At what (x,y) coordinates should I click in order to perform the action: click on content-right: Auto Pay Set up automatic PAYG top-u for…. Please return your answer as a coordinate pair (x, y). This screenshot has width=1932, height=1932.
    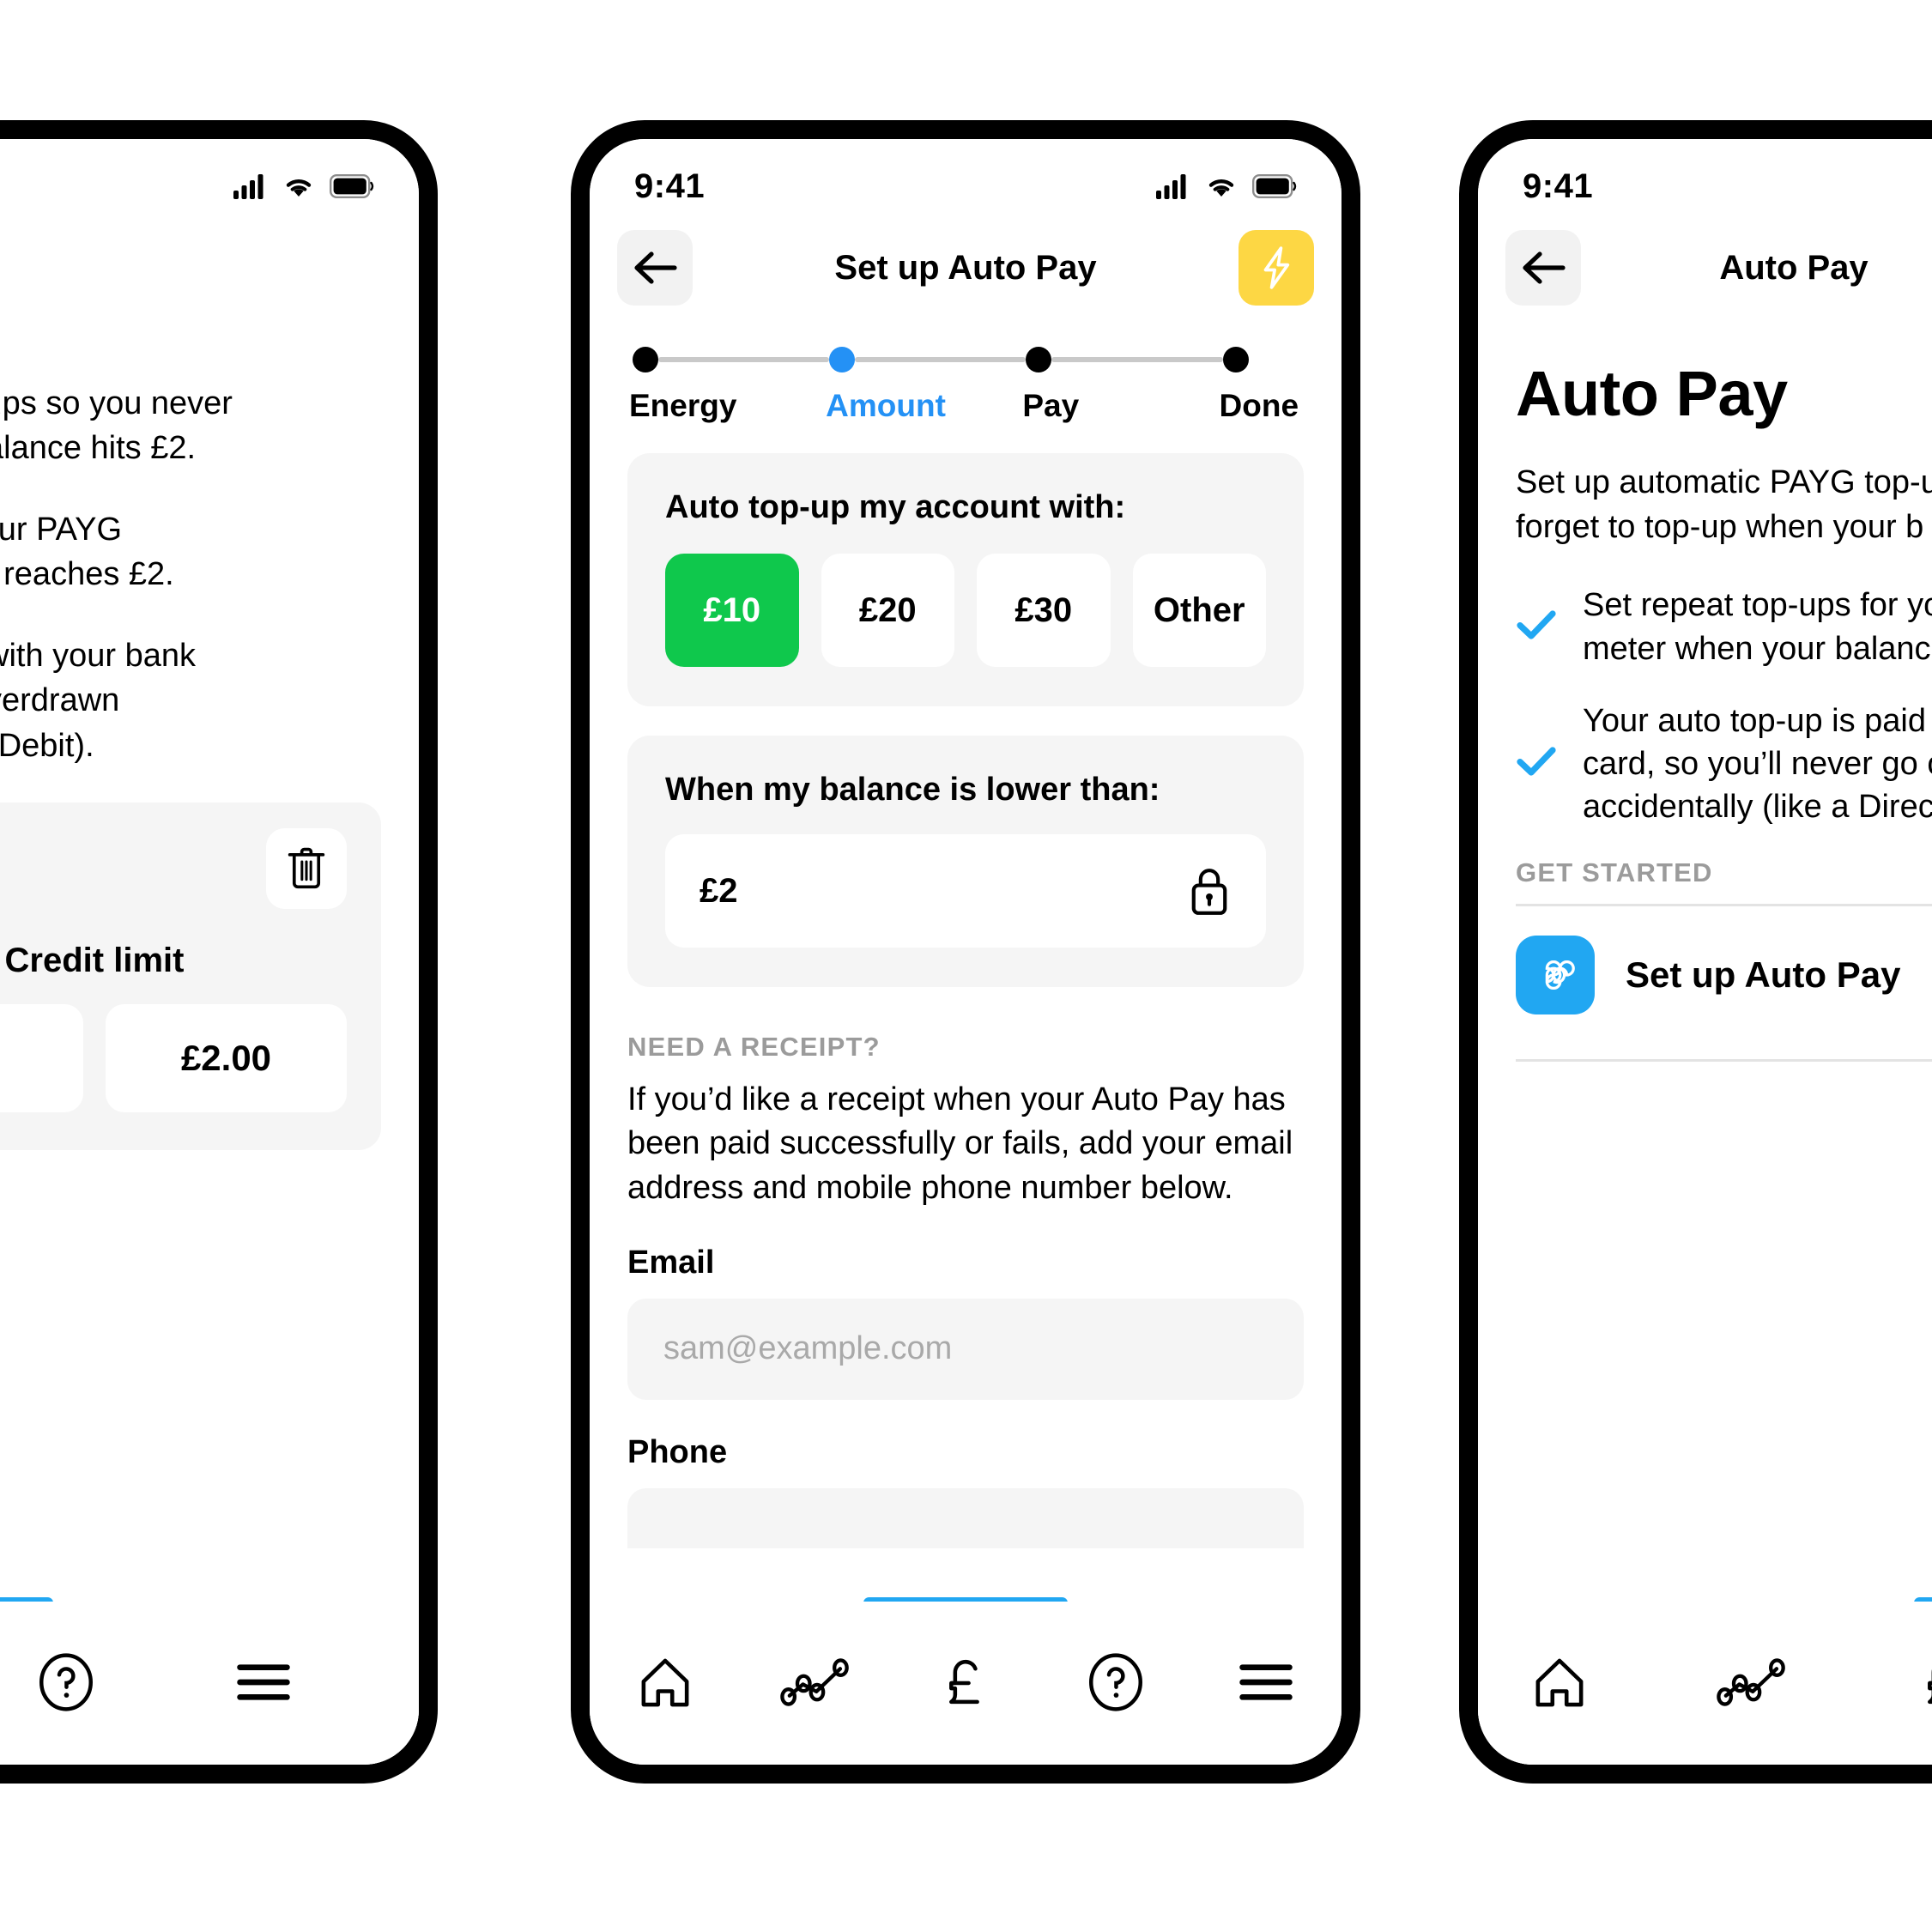
    Looking at the image, I should click on (1705, 710).